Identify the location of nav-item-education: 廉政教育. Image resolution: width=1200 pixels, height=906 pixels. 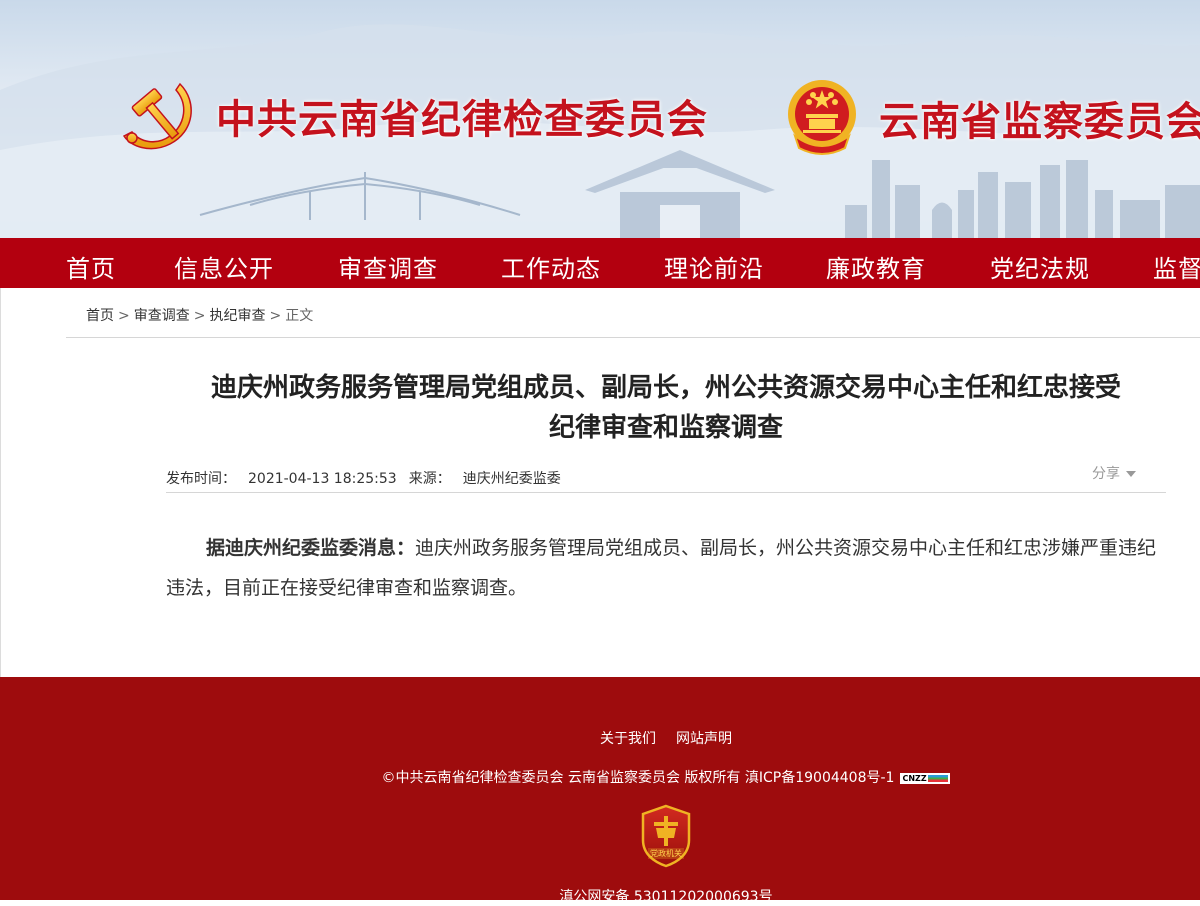
(876, 266).